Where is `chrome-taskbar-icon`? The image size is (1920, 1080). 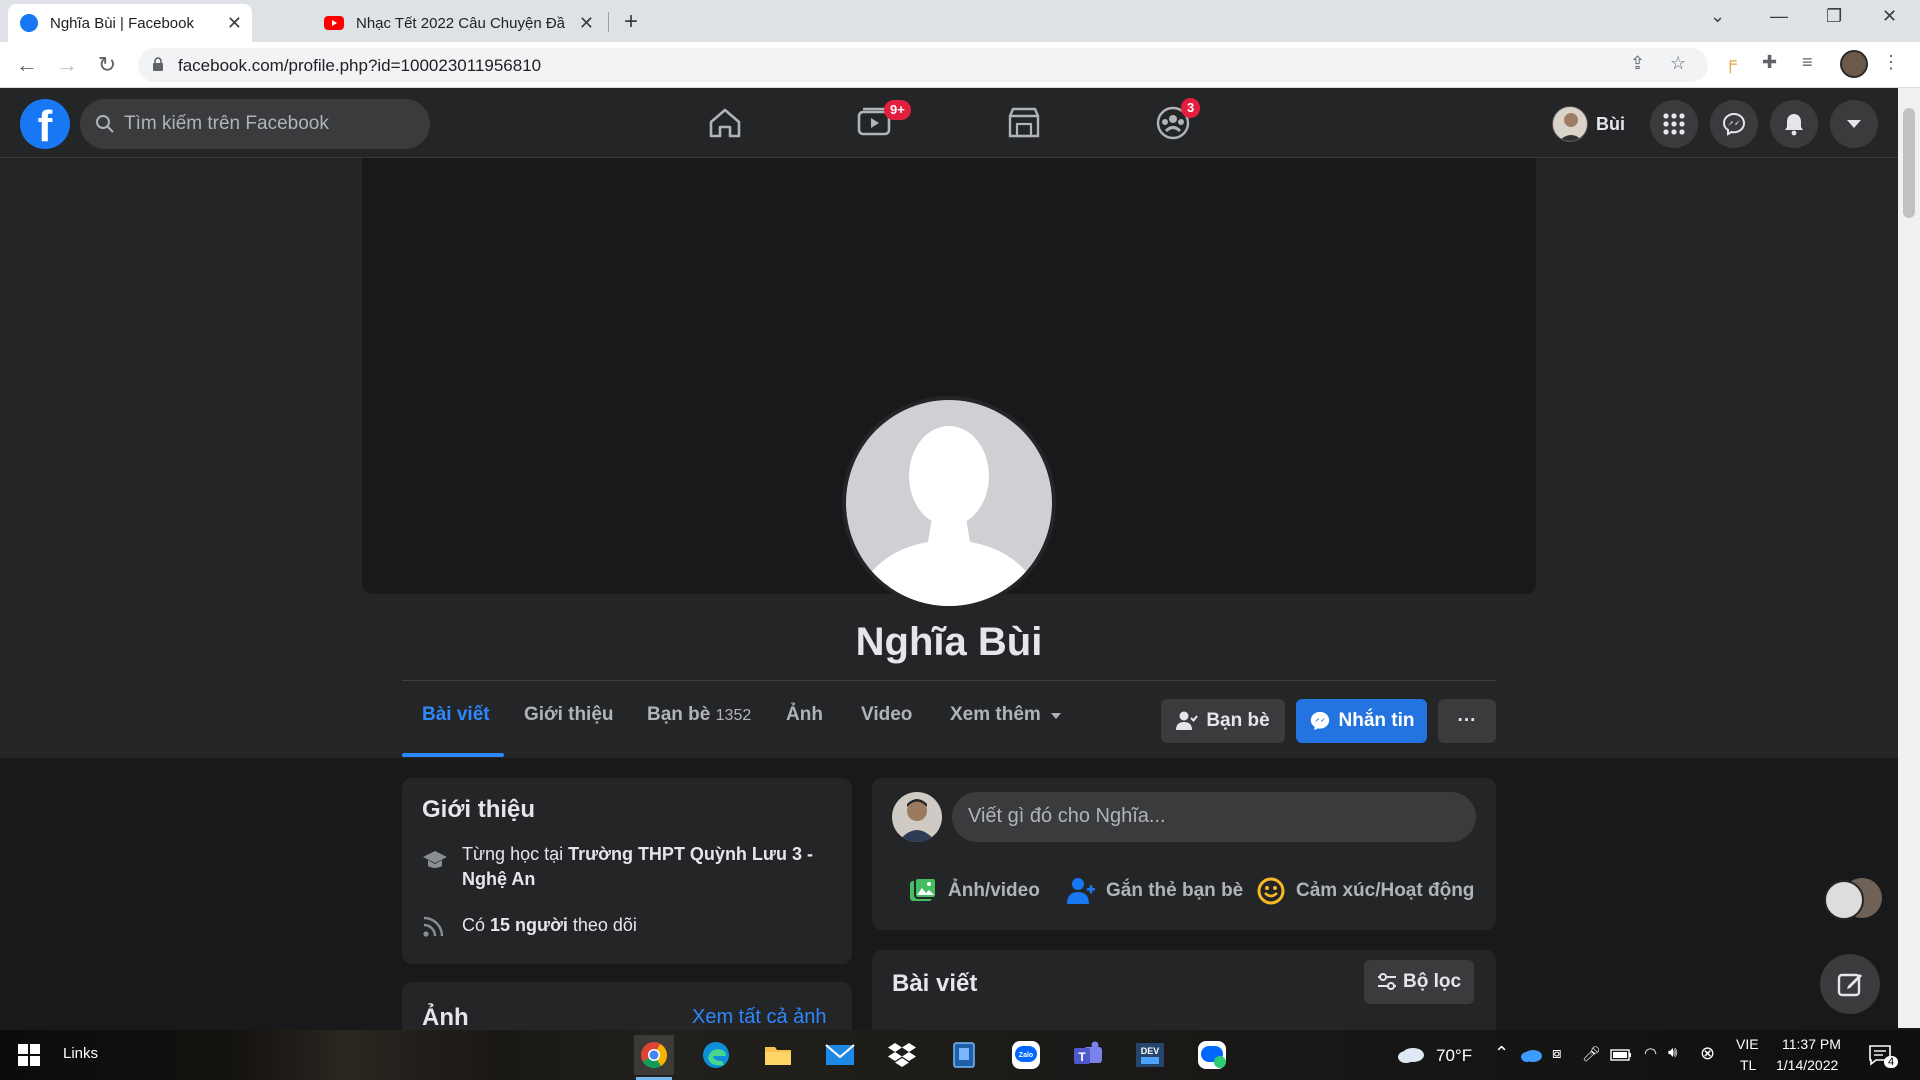 chrome-taskbar-icon is located at coordinates (654, 1057).